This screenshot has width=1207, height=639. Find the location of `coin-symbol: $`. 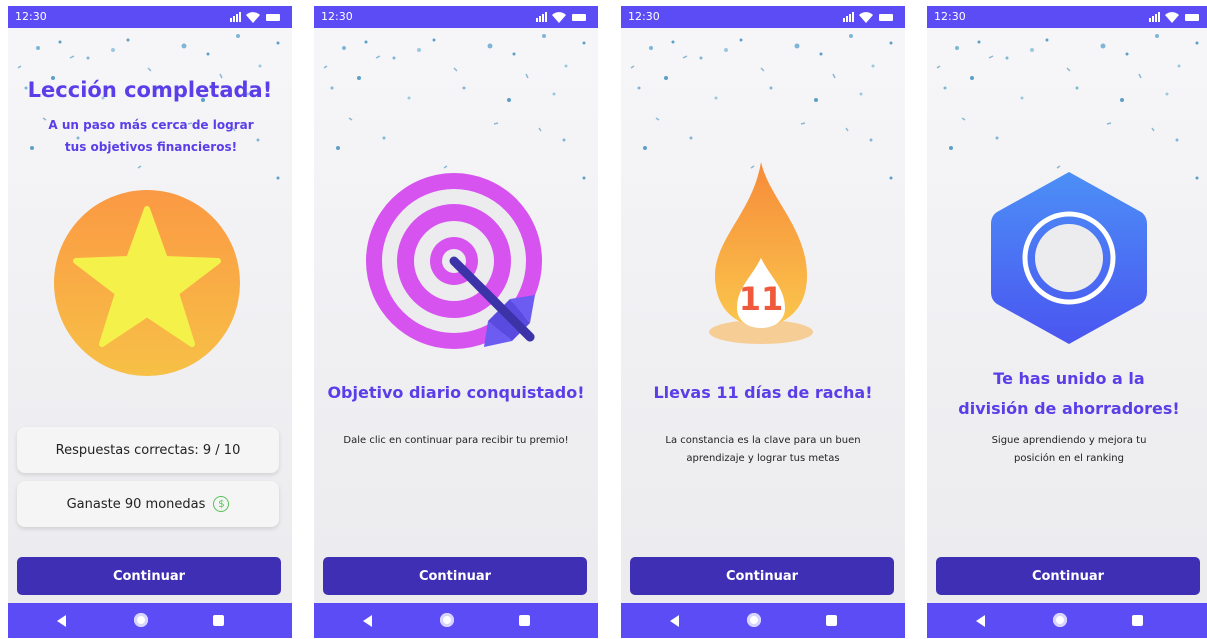

coin-symbol: $ is located at coordinates (221, 504).